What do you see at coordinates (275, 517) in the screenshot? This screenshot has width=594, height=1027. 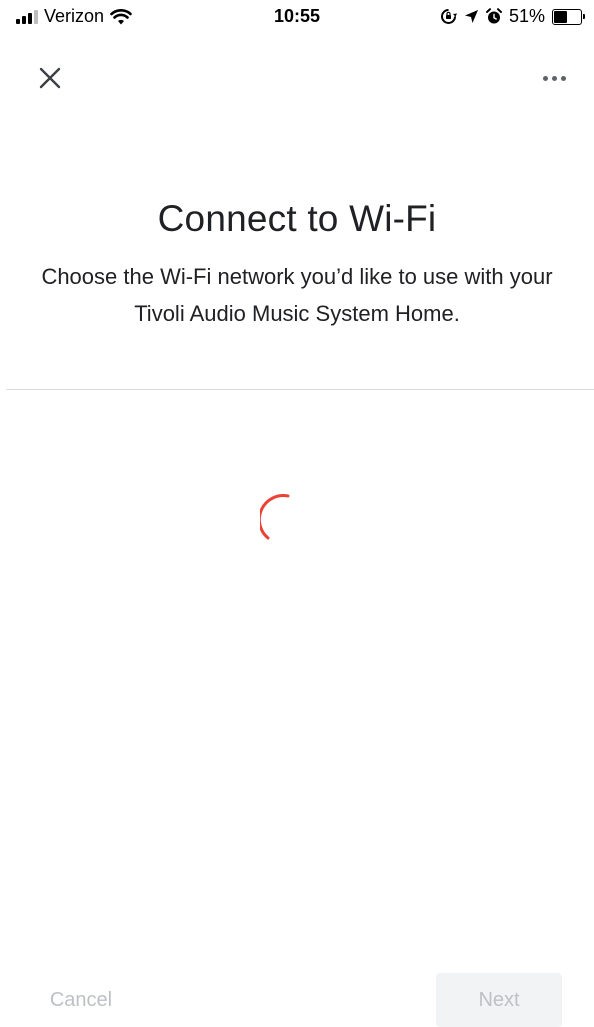 I see `spinner-icon` at bounding box center [275, 517].